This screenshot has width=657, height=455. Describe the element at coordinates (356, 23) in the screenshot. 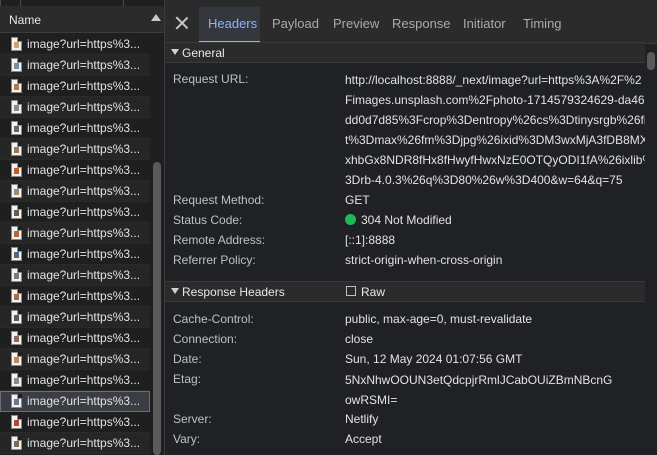

I see `tab-preview: Preview` at that location.